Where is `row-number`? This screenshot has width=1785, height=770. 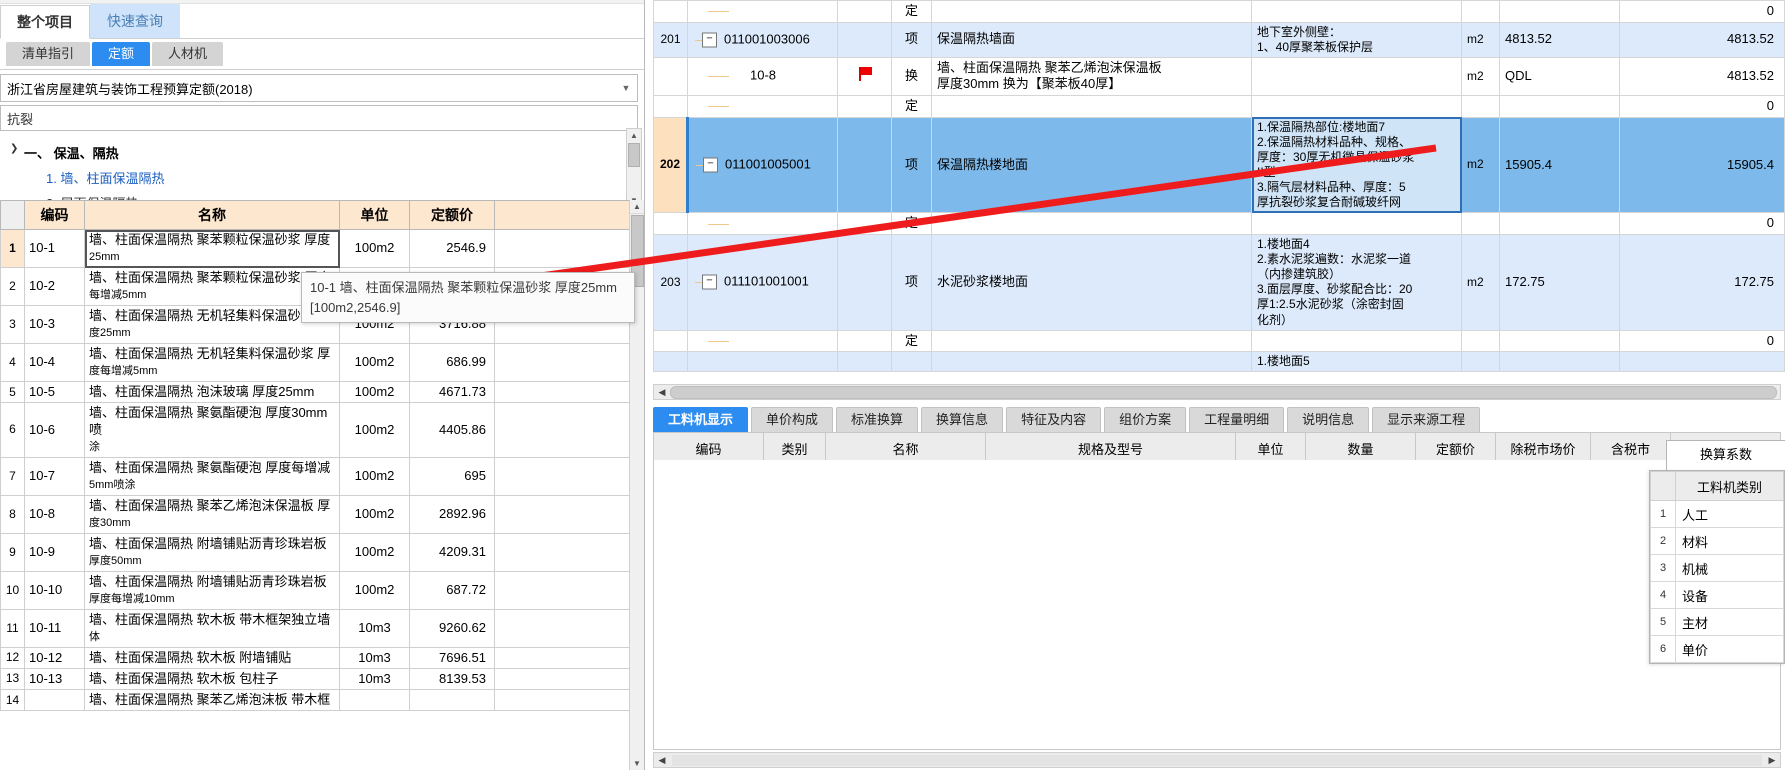 row-number is located at coordinates (670, 223).